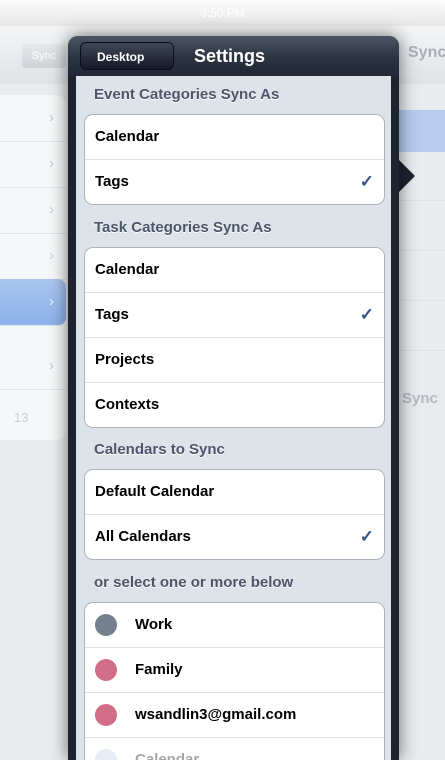 This screenshot has height=760, width=445. I want to click on popover-header: Desktop Sync Settings, so click(233, 64).